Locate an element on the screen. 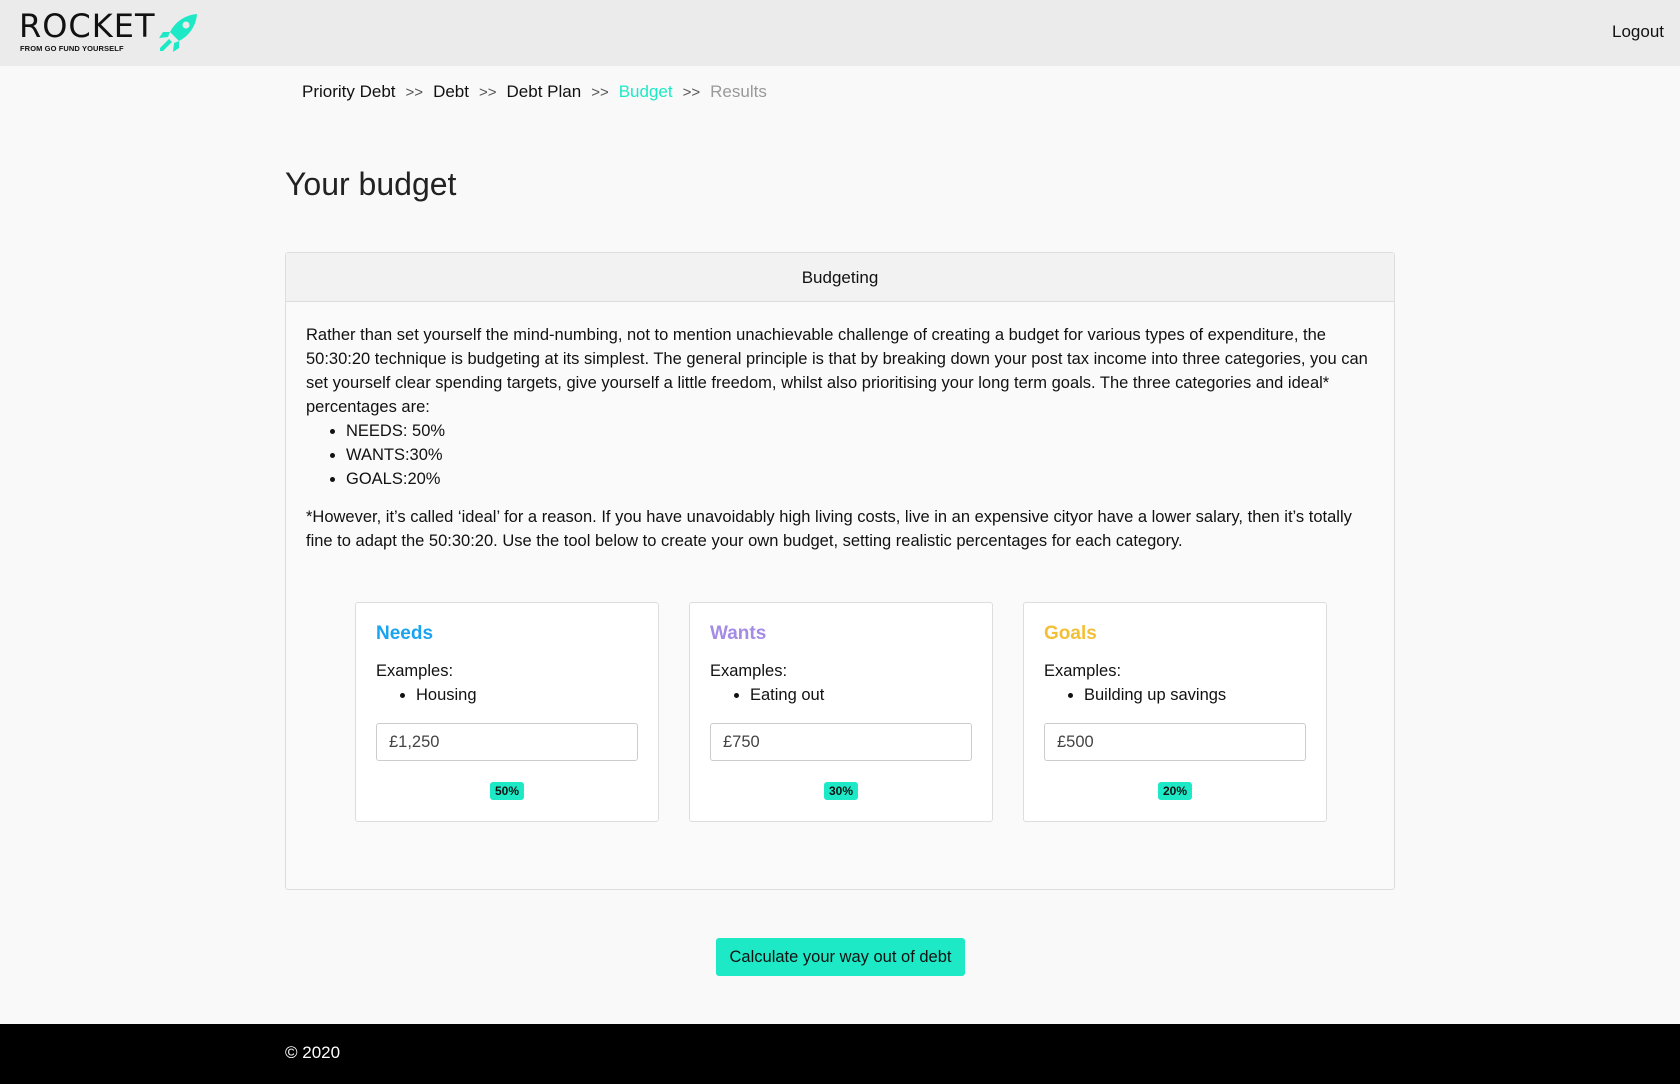 This screenshot has height=1084, width=1680. list-item: WANTS:30% is located at coordinates (860, 455).